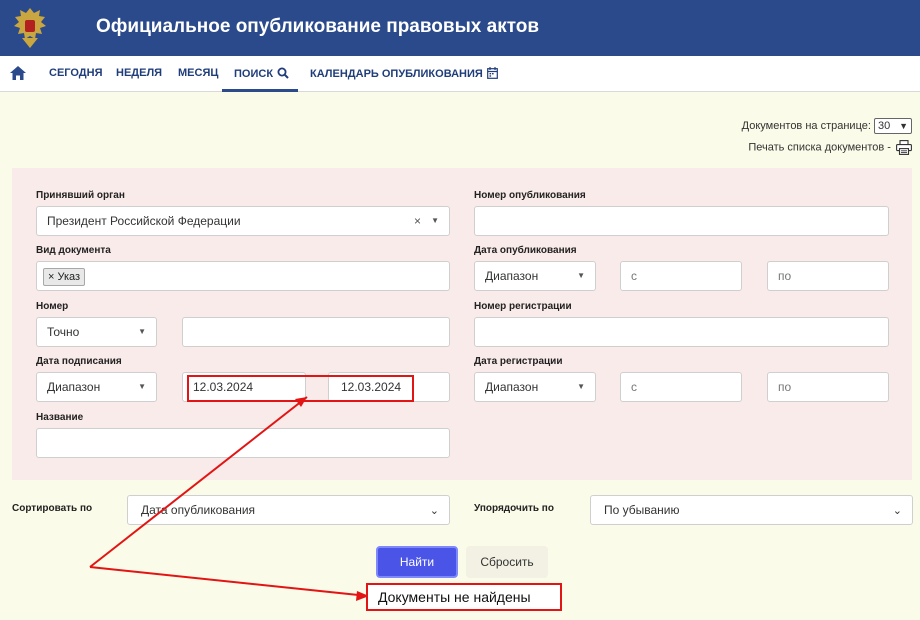  What do you see at coordinates (79, 361) in the screenshot?
I see `sign-date-label: Дата подписания` at bounding box center [79, 361].